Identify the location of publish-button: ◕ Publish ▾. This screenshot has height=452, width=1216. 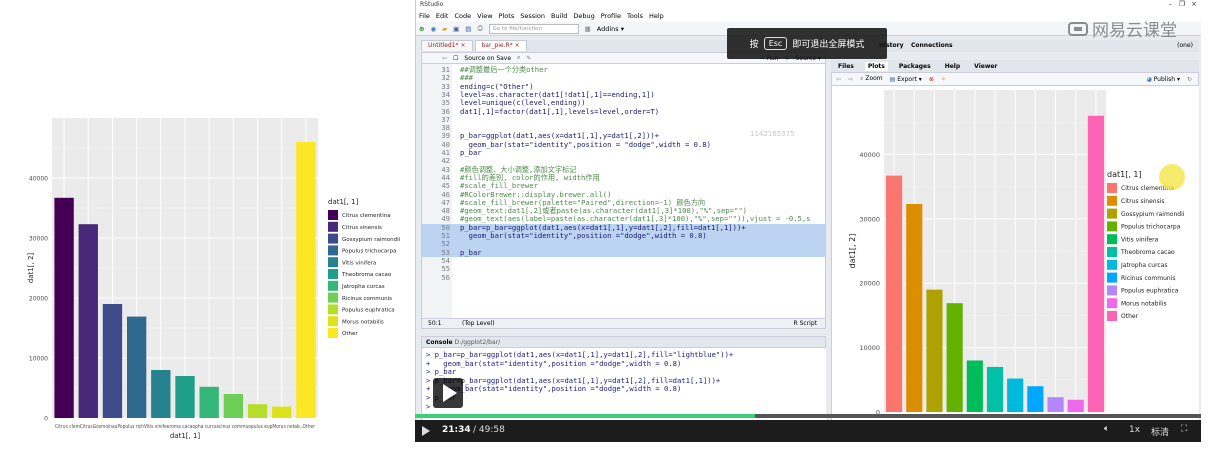
(1162, 79).